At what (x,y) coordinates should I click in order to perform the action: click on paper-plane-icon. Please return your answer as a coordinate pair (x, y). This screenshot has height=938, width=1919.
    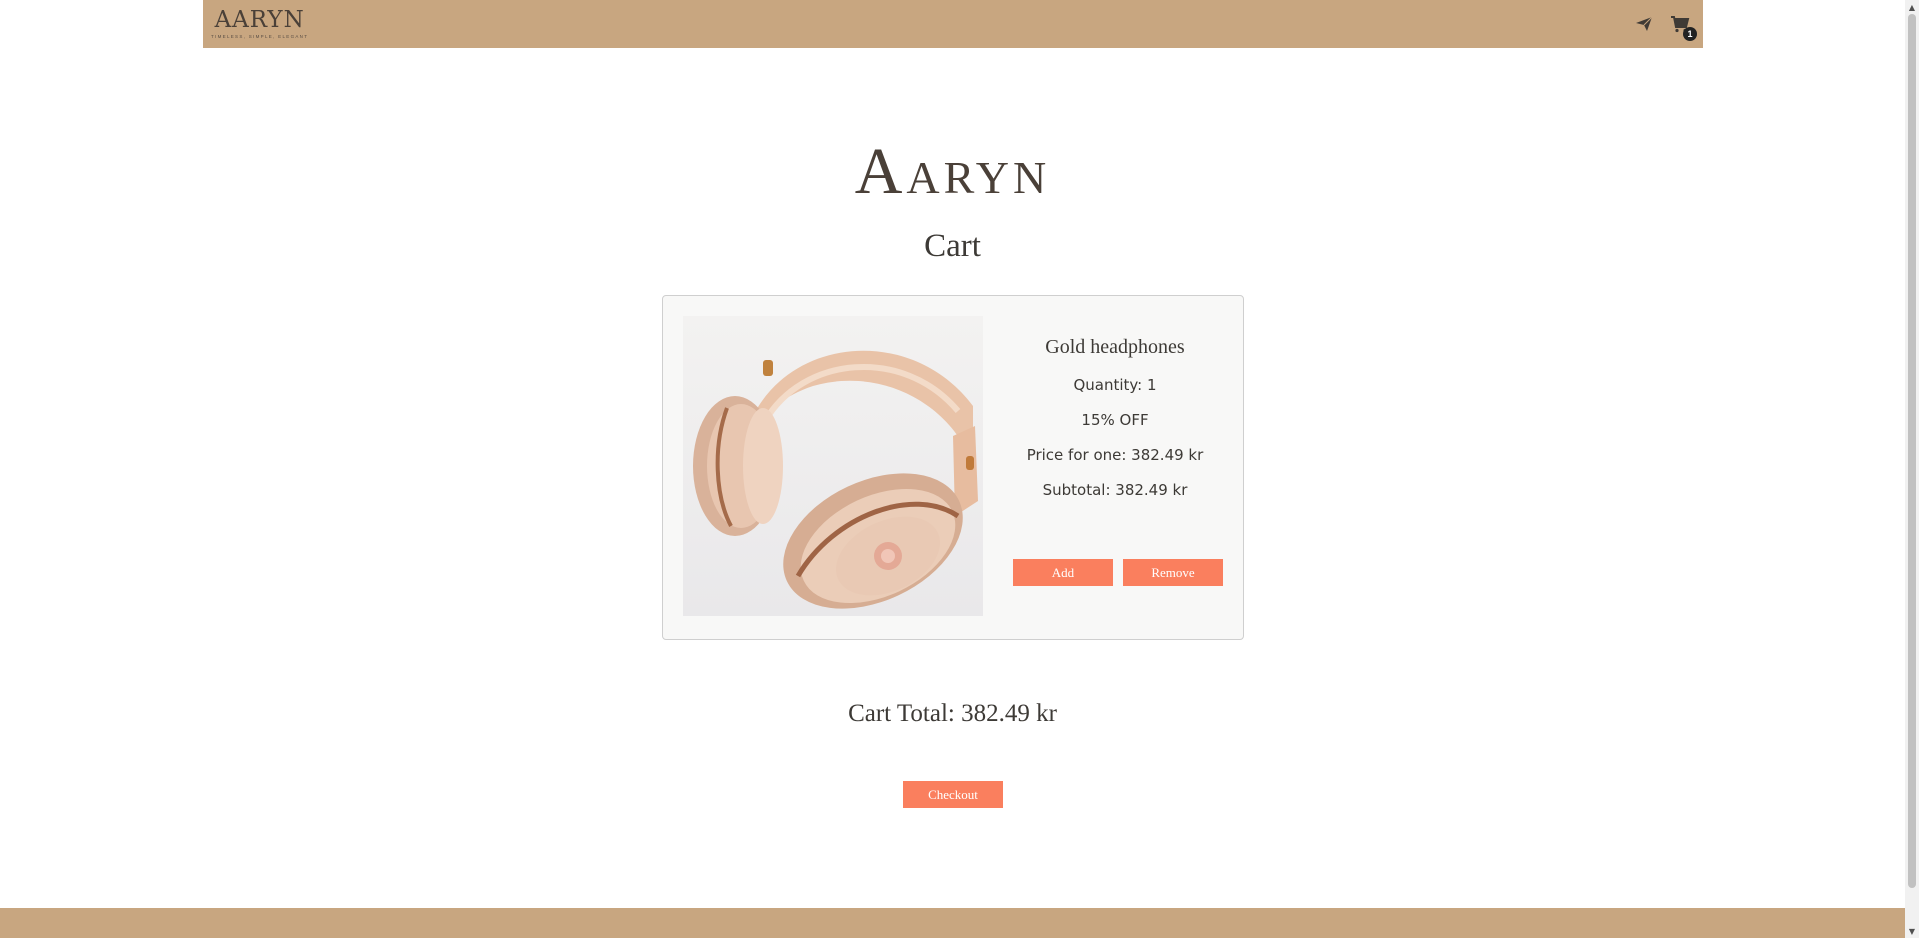
    Looking at the image, I should click on (1644, 24).